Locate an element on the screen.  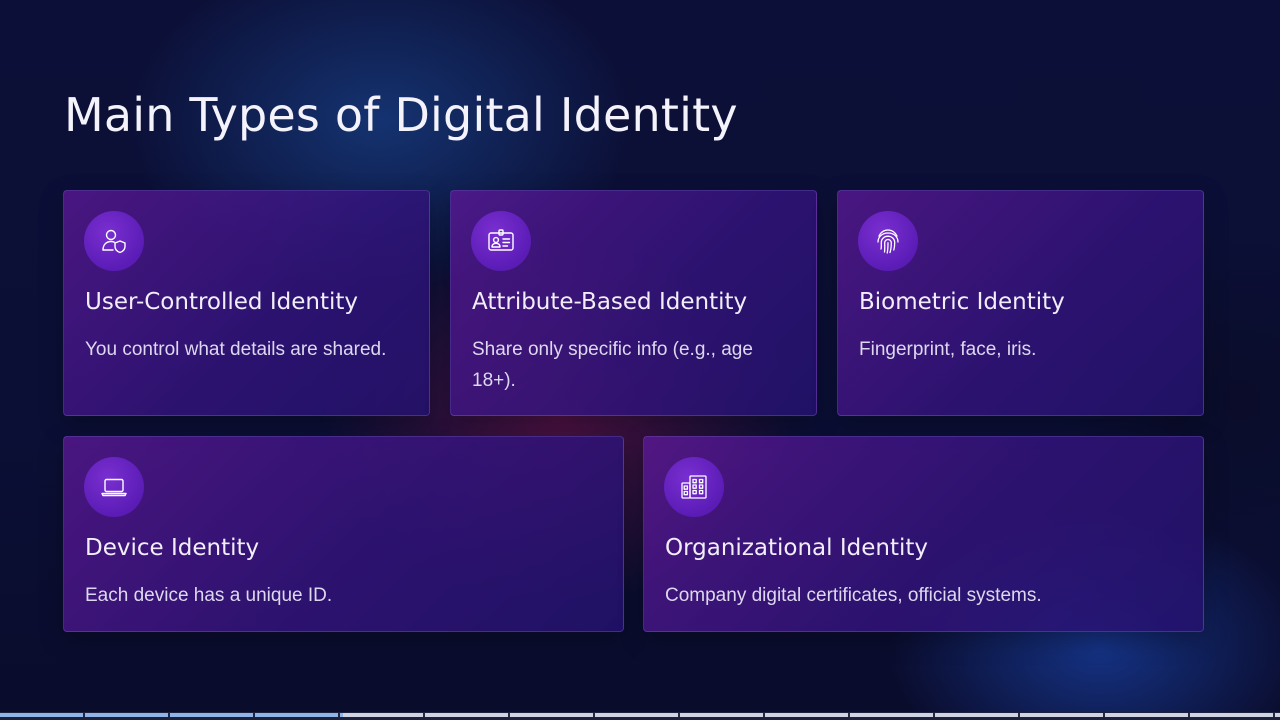
id-badge-icon is located at coordinates (501, 240).